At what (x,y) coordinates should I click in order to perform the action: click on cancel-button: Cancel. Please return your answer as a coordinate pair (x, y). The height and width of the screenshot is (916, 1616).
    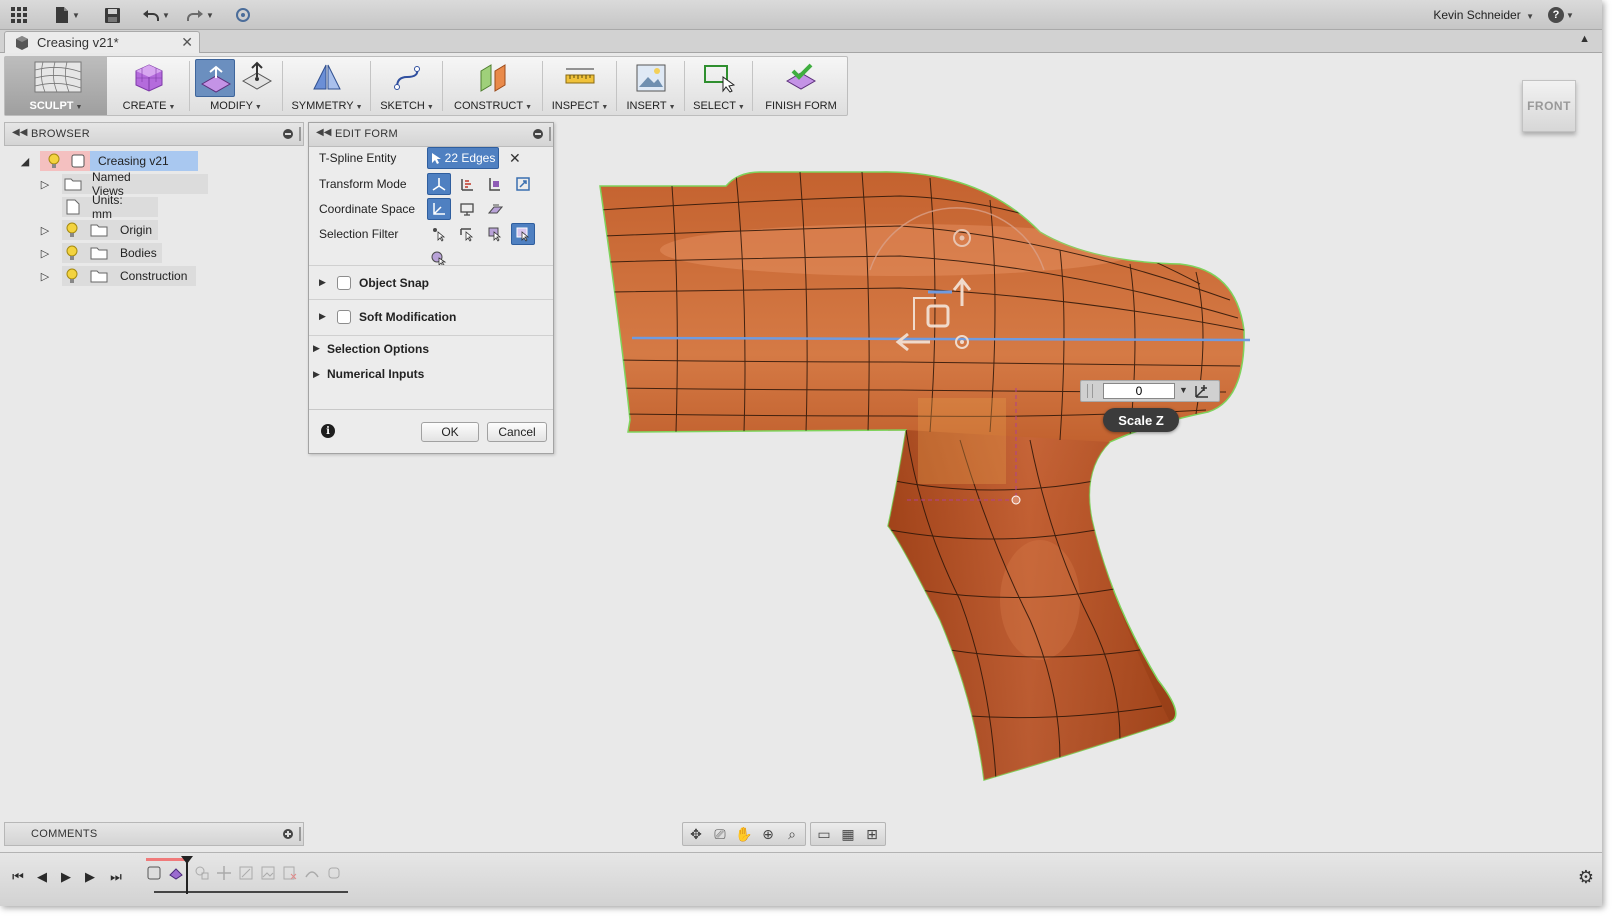
    Looking at the image, I should click on (517, 432).